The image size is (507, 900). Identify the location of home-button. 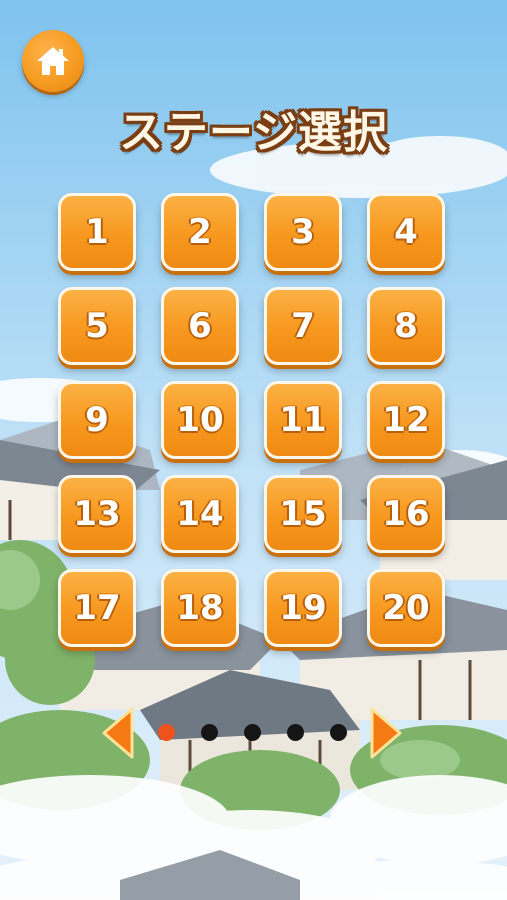
(53, 61).